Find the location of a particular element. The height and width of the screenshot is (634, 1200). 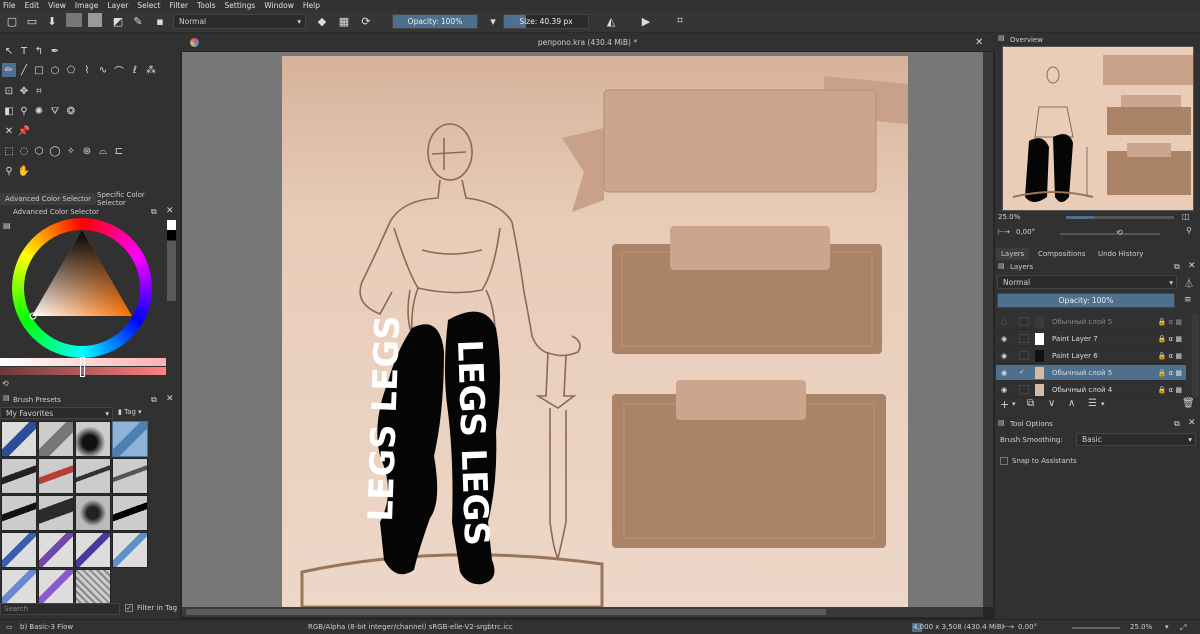

refresh-icon: ⟲ is located at coordinates (5, 383).